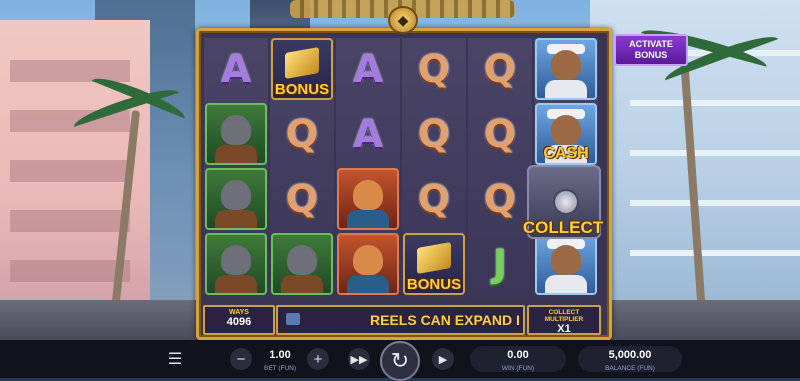 Image resolution: width=800 pixels, height=381 pixels. What do you see at coordinates (563, 227) in the screenshot?
I see `collect-label: COLLECT` at bounding box center [563, 227].